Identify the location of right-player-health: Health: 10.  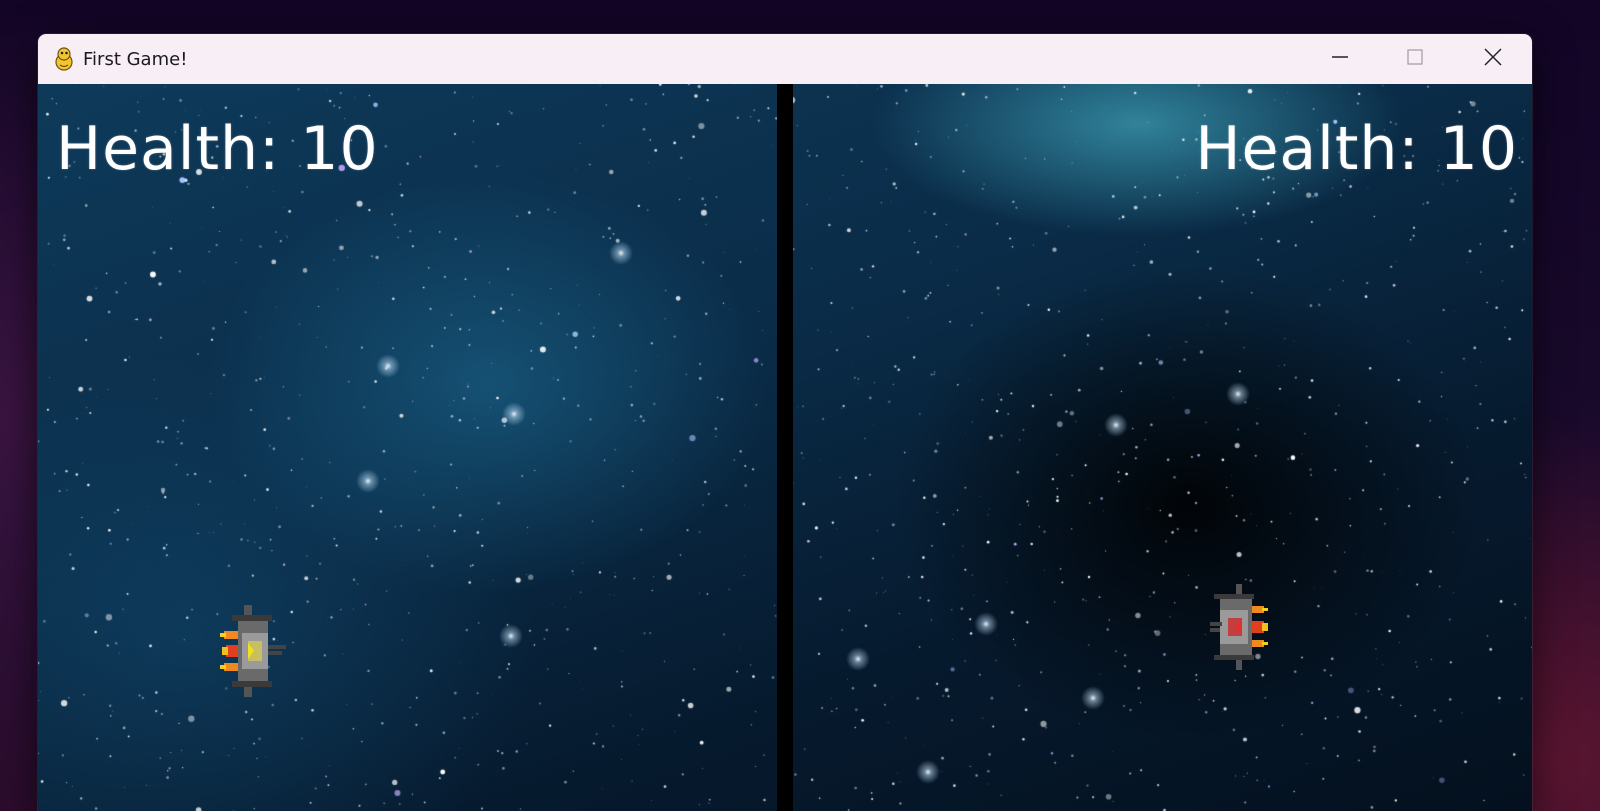
(1356, 149).